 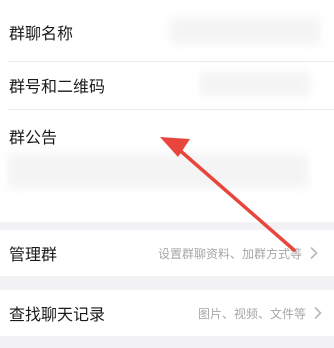 I want to click on search-history-detail: 图片、视频、文件等, so click(x=251, y=314).